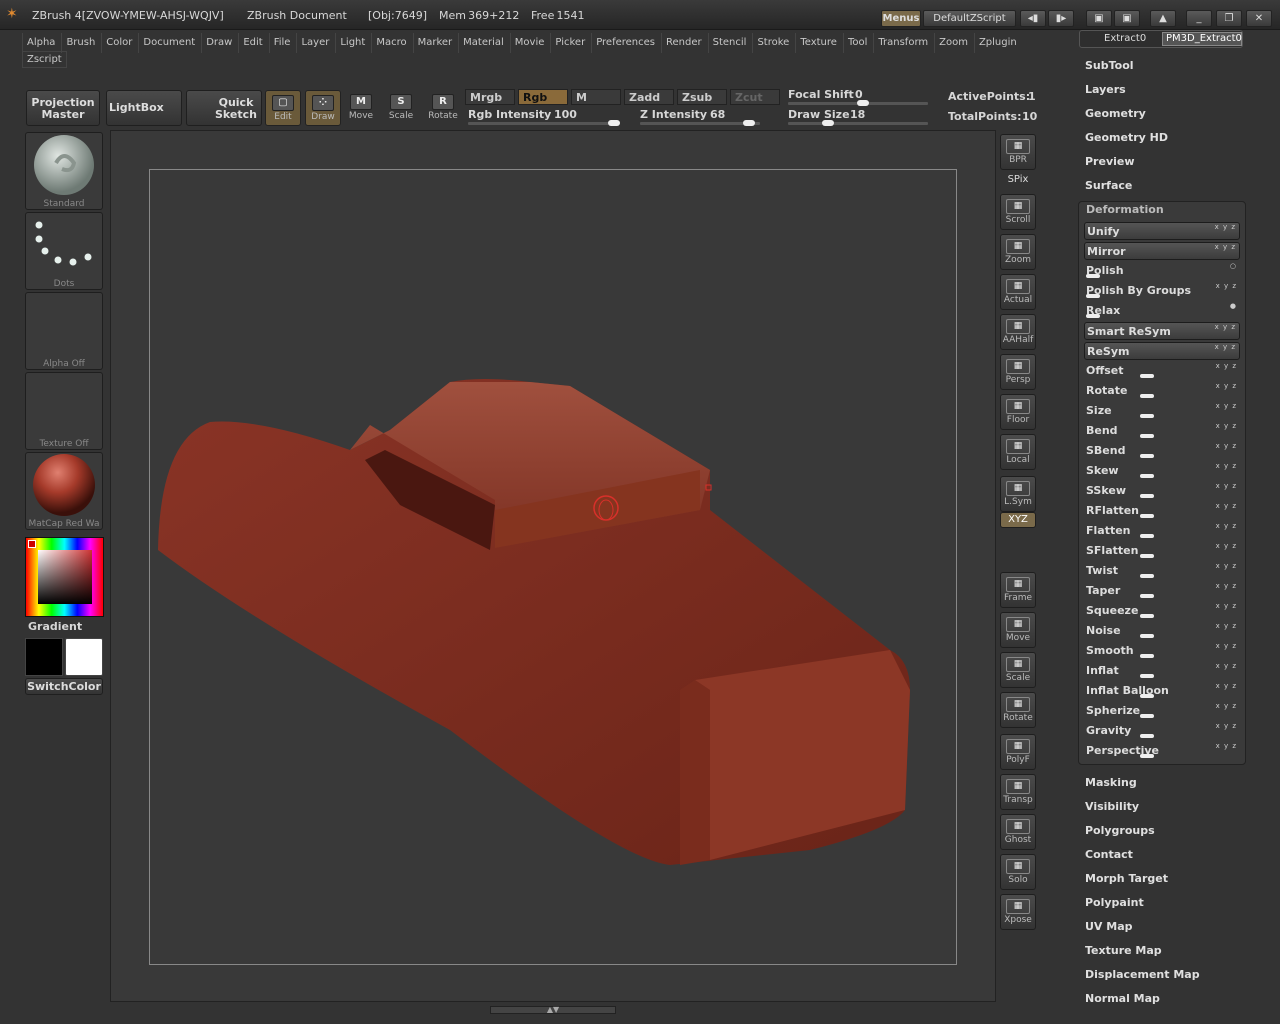  I want to click on deform-sflatten: SFlatten x y z, so click(1162, 551).